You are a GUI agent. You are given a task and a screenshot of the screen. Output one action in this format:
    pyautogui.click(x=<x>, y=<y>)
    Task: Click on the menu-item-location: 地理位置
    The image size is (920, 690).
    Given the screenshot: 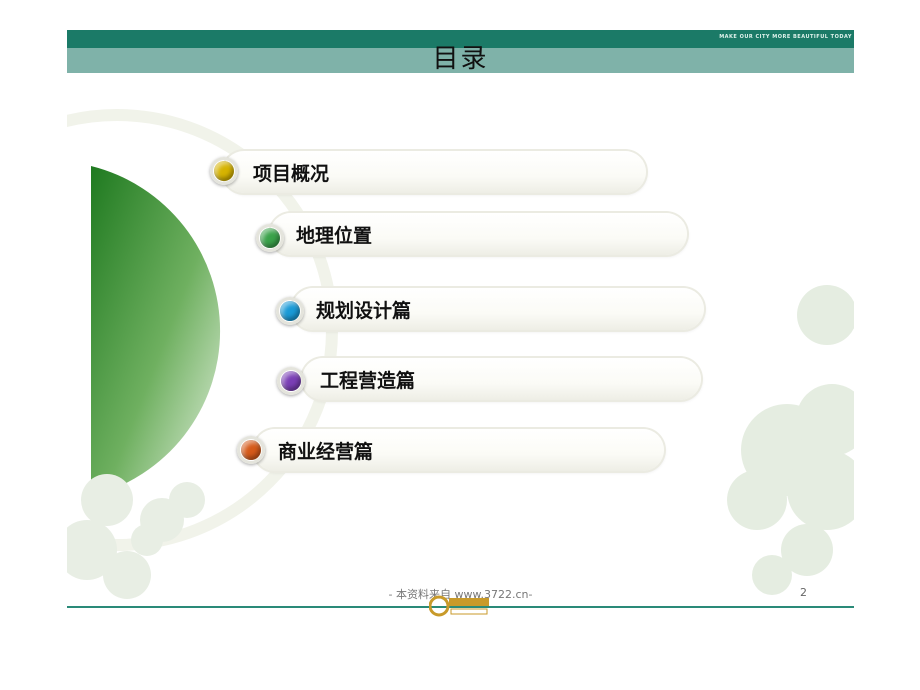 What is the action you would take?
    pyautogui.click(x=478, y=234)
    